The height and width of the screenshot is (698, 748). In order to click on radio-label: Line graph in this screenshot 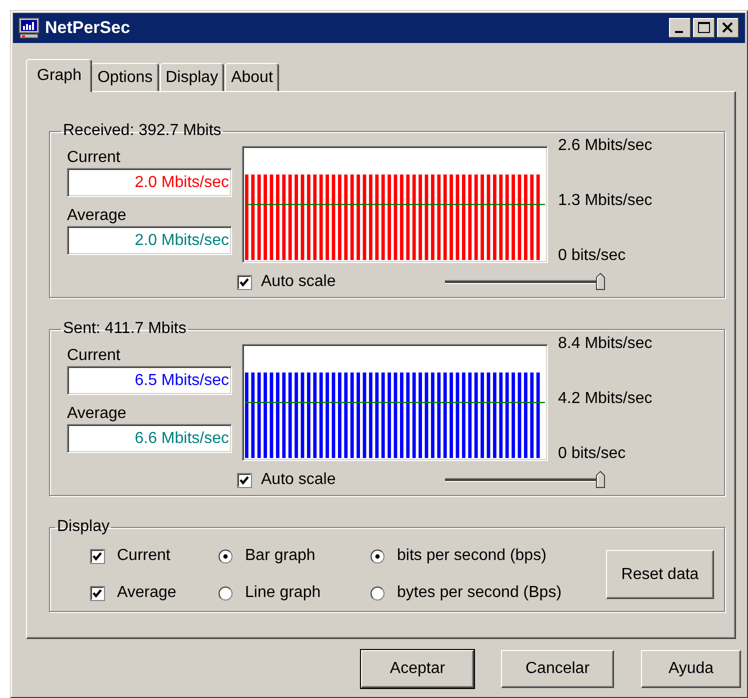, I will do `click(283, 593)`.